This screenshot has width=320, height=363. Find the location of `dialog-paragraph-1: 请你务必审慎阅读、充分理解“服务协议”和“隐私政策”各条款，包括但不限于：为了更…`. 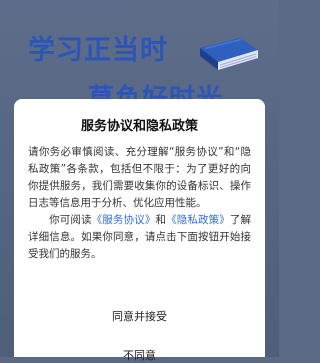

dialog-paragraph-1: 请你务必审慎阅读、充分理解“服务协议”和“隐私政策”各条款，包括但不限于：为了更… is located at coordinates (139, 177).